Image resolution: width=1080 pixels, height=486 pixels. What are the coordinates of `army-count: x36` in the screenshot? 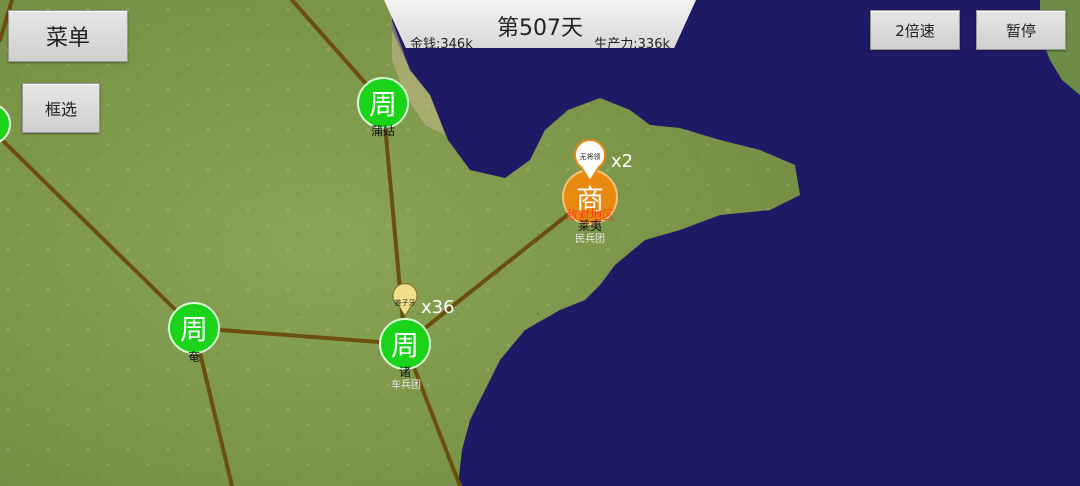 It's located at (438, 307).